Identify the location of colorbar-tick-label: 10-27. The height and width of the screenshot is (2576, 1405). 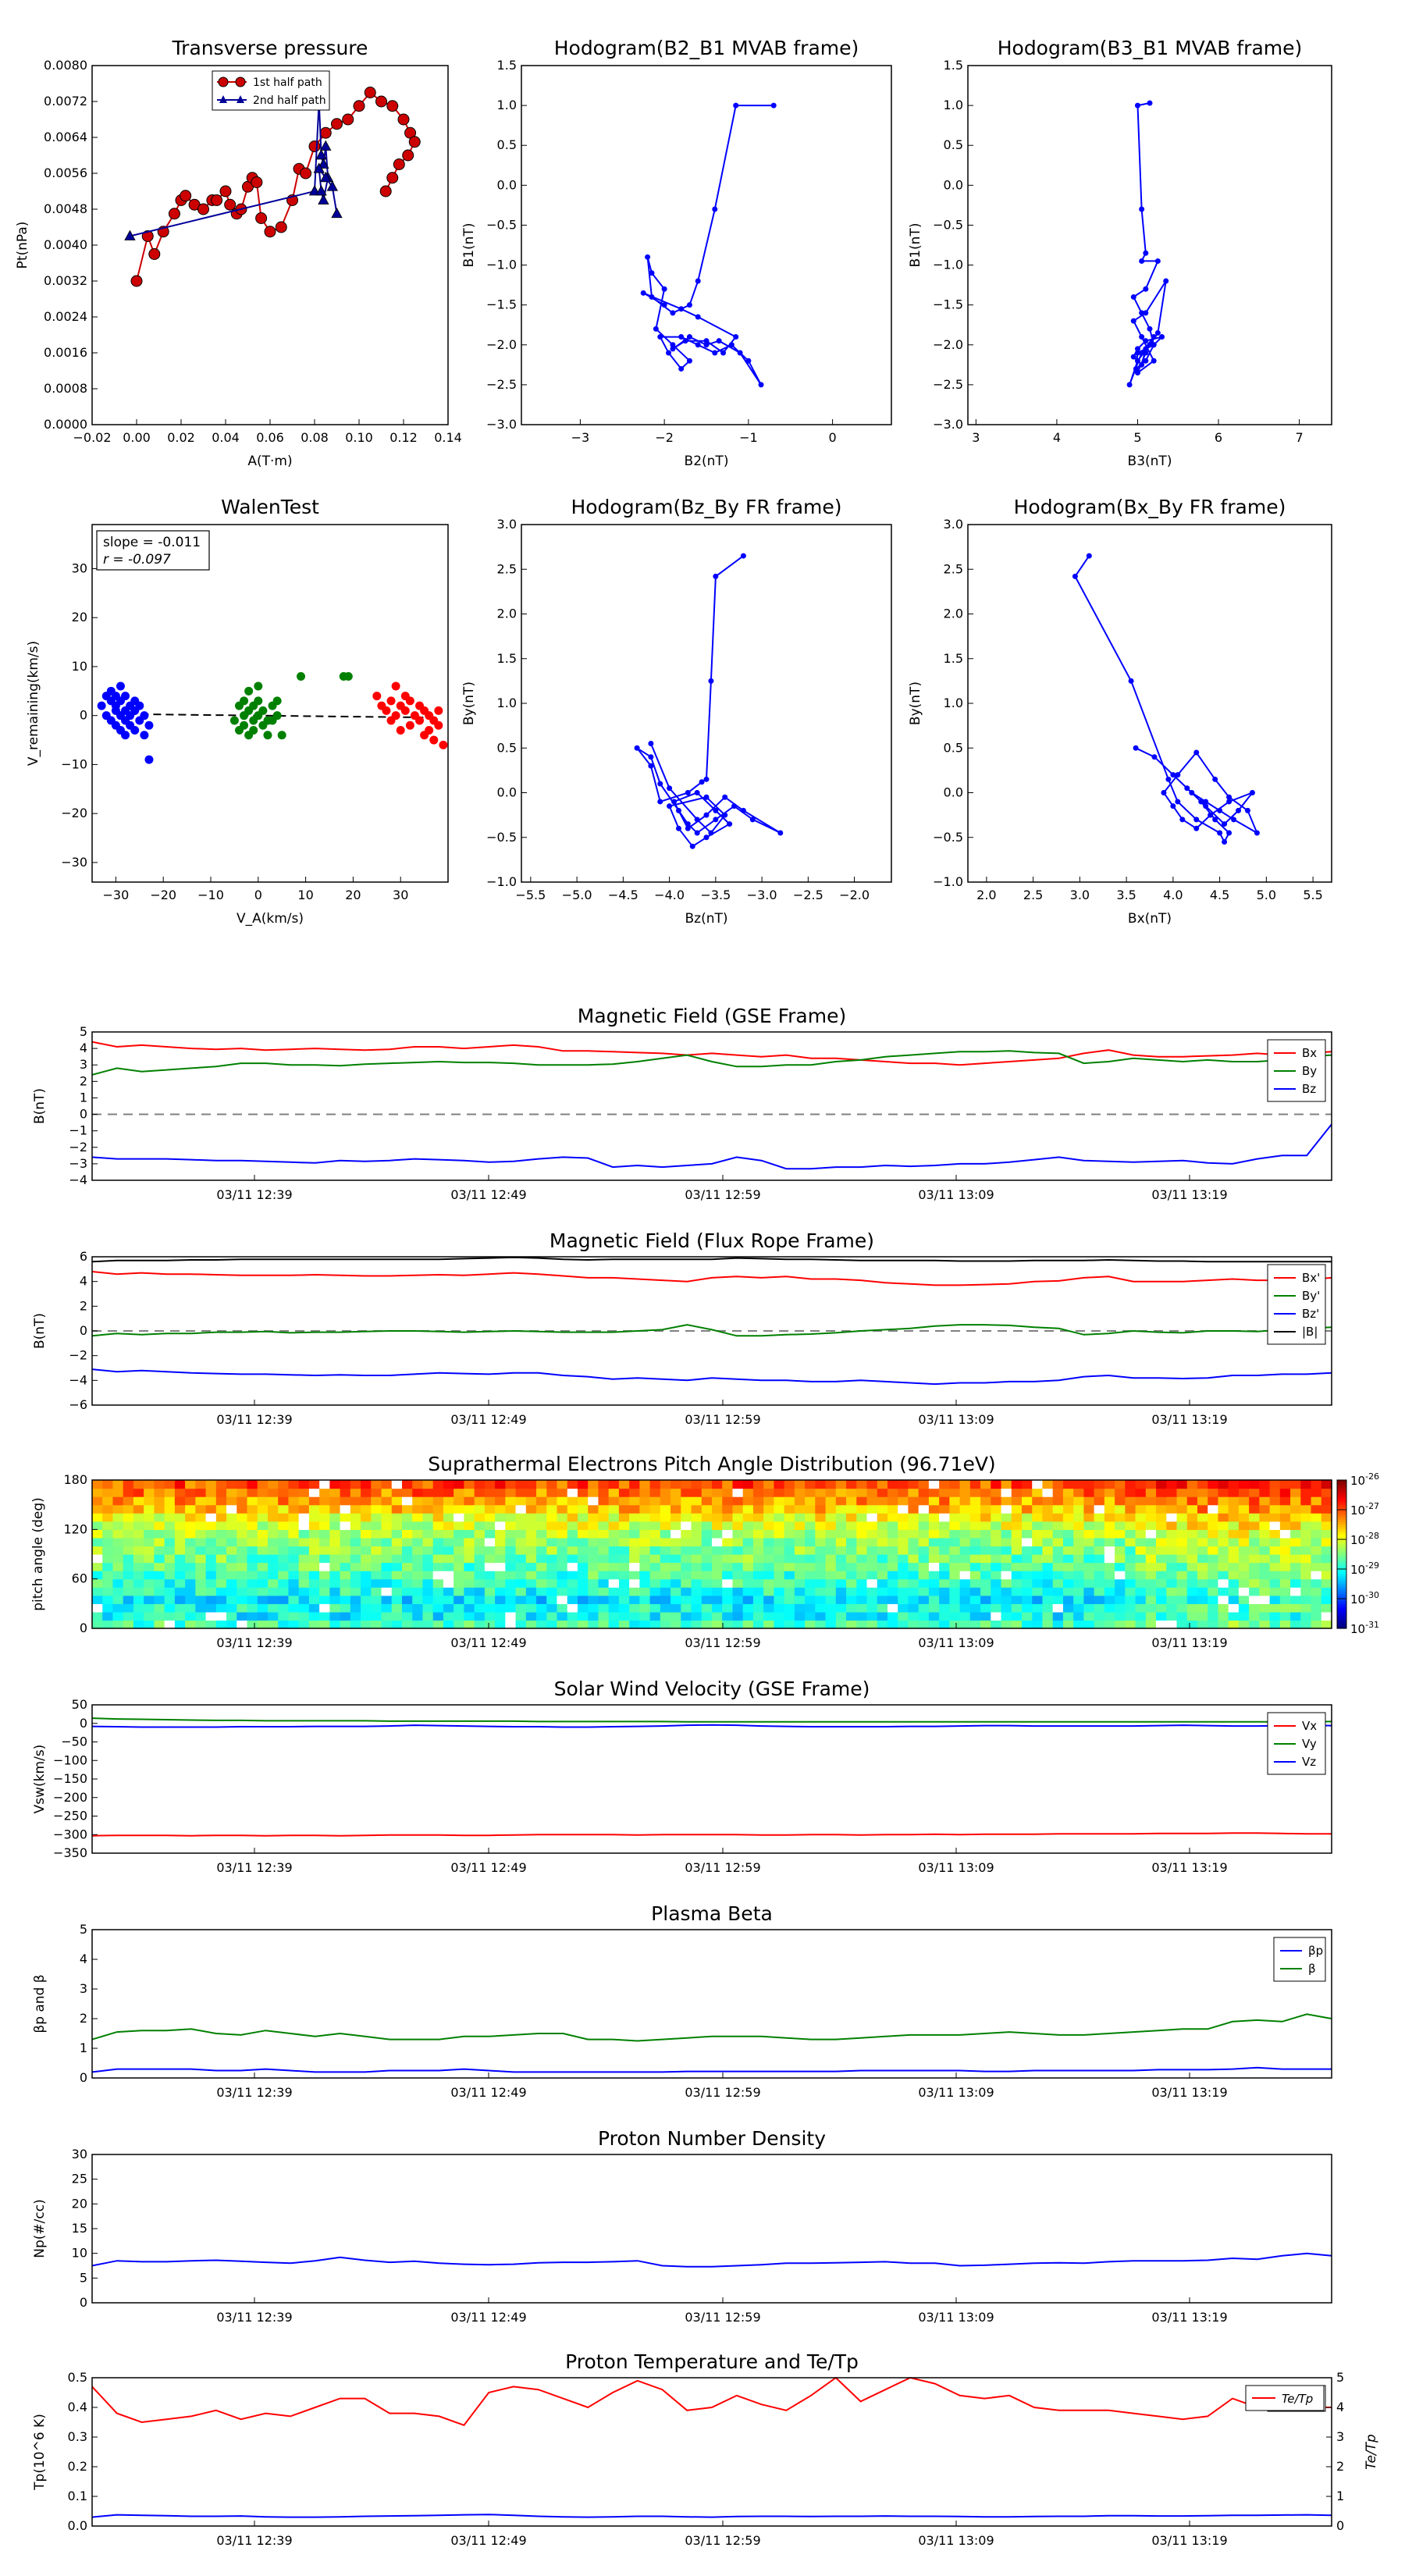
(1364, 1509).